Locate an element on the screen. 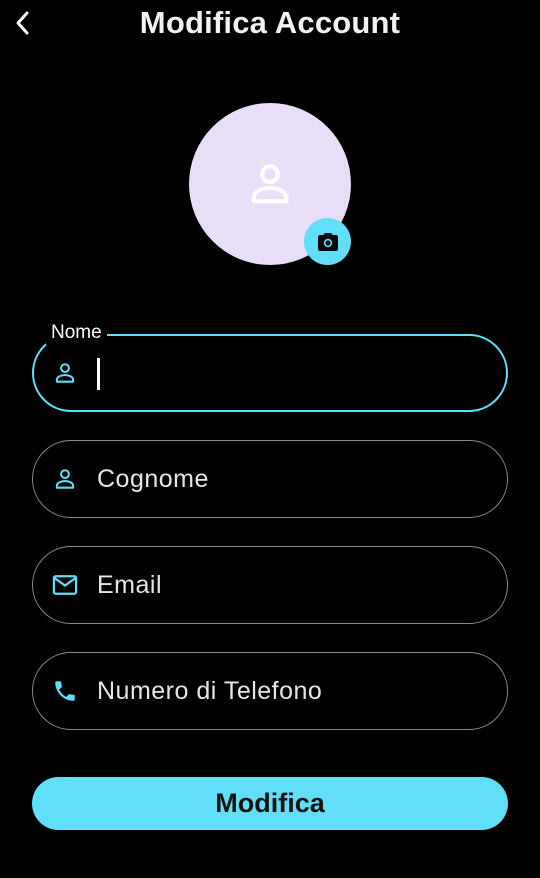  change-photo-button is located at coordinates (327, 241).